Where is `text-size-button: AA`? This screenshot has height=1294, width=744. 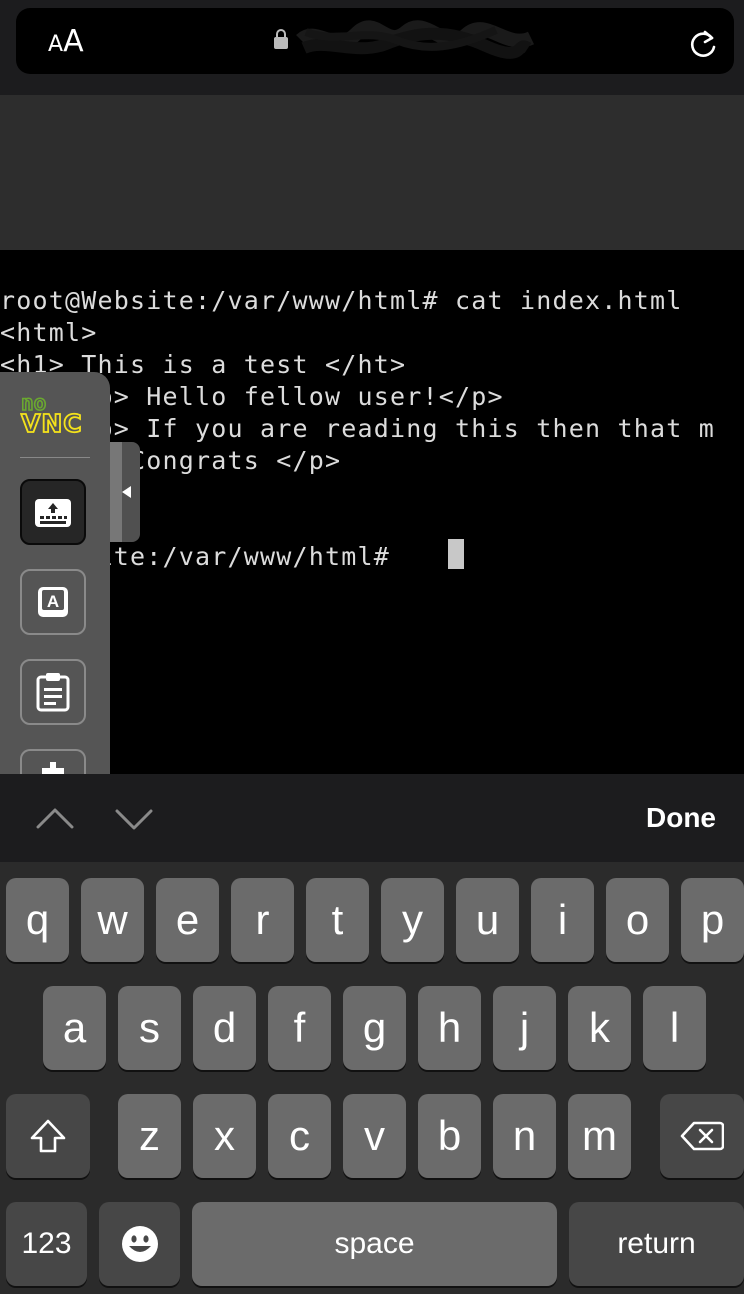 text-size-button: AA is located at coordinates (66, 41).